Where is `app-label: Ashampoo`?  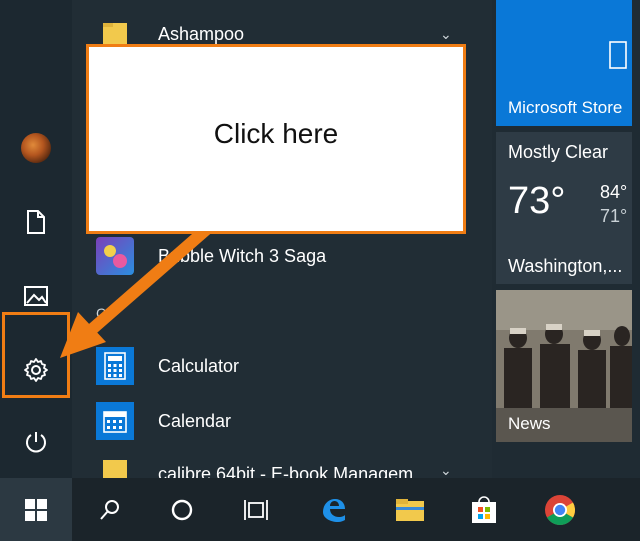
app-label: Ashampoo is located at coordinates (201, 33).